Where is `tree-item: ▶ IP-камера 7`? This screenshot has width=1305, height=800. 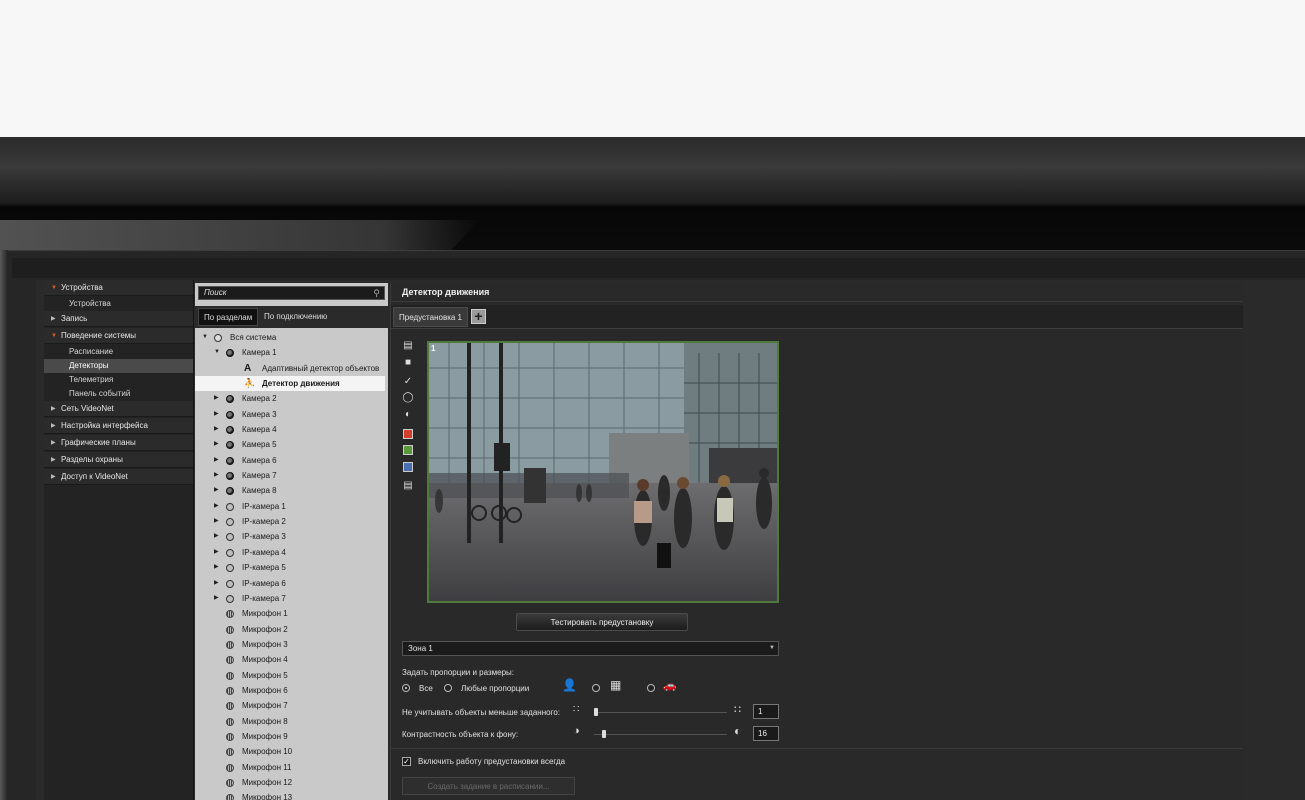
tree-item: ▶ IP-камера 7 is located at coordinates (291, 598).